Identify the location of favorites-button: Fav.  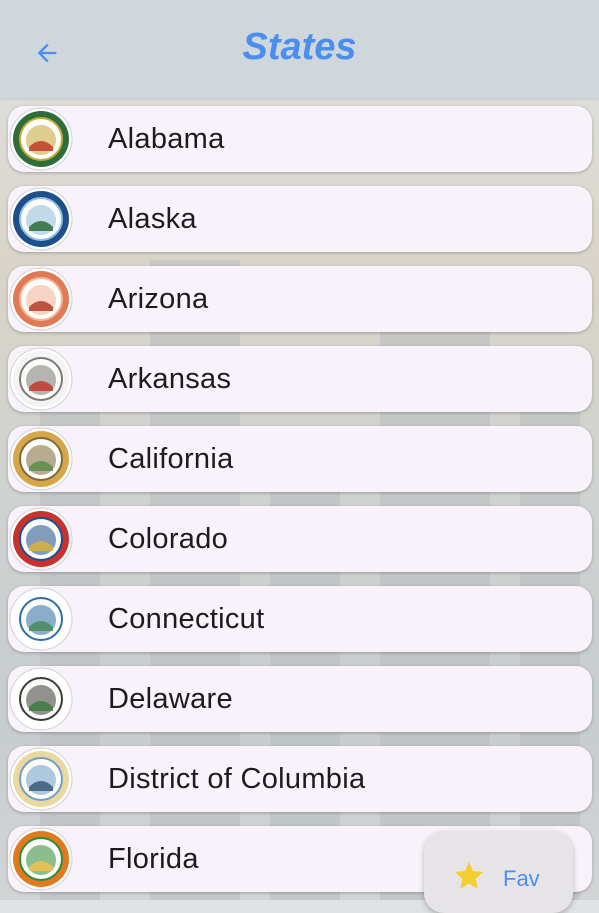
(498, 872).